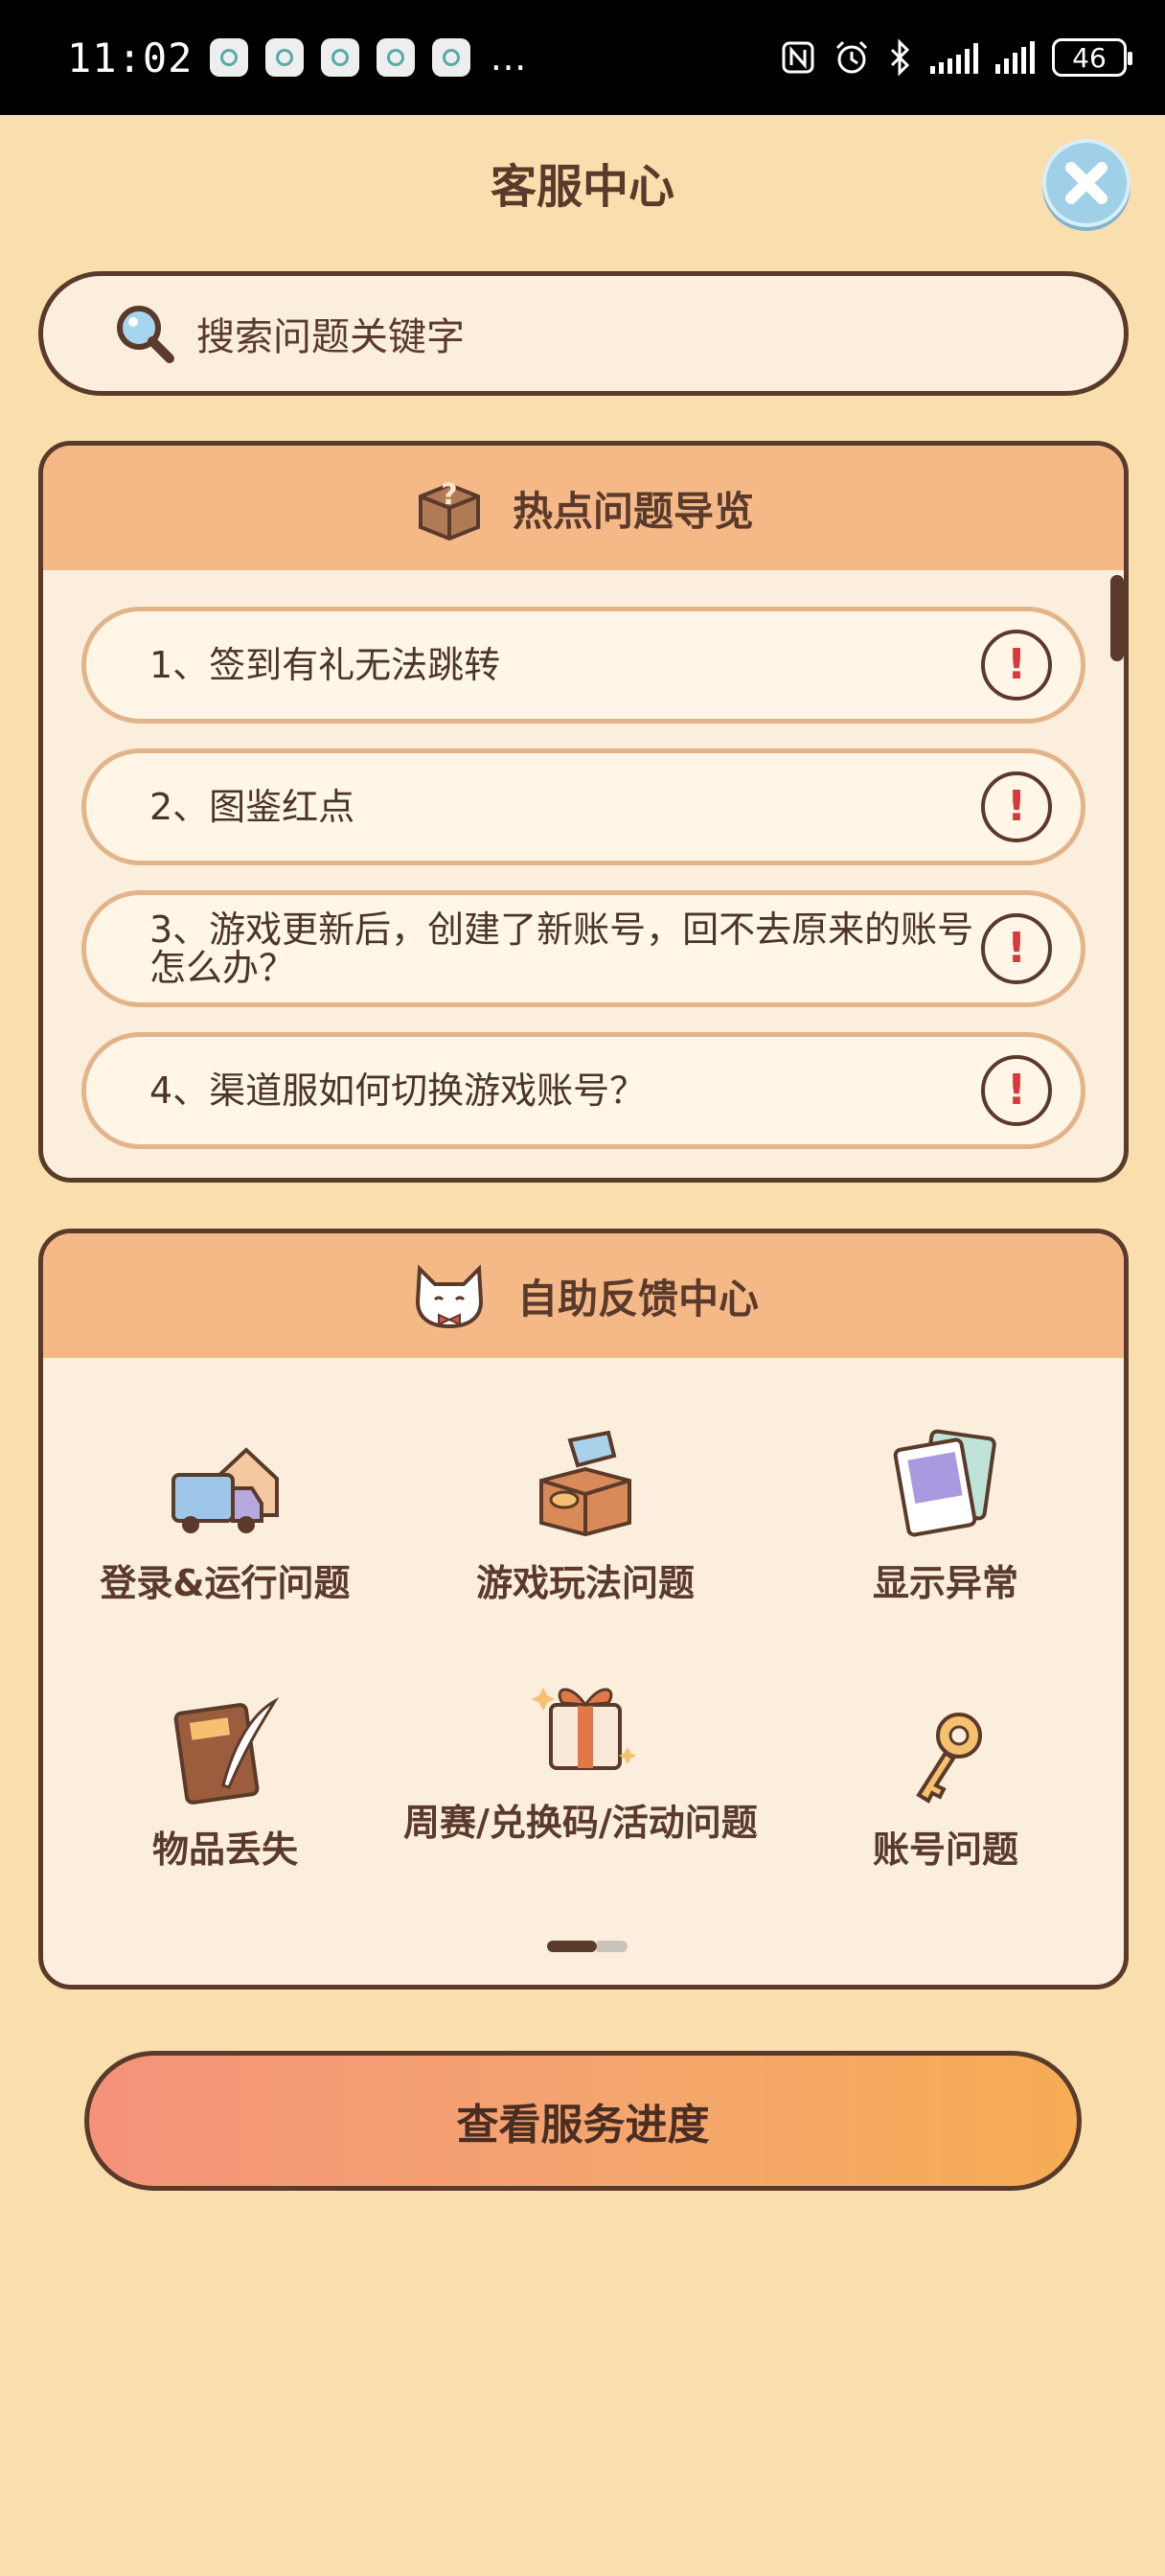  What do you see at coordinates (585, 1479) in the screenshot?
I see `box-tag-icon` at bounding box center [585, 1479].